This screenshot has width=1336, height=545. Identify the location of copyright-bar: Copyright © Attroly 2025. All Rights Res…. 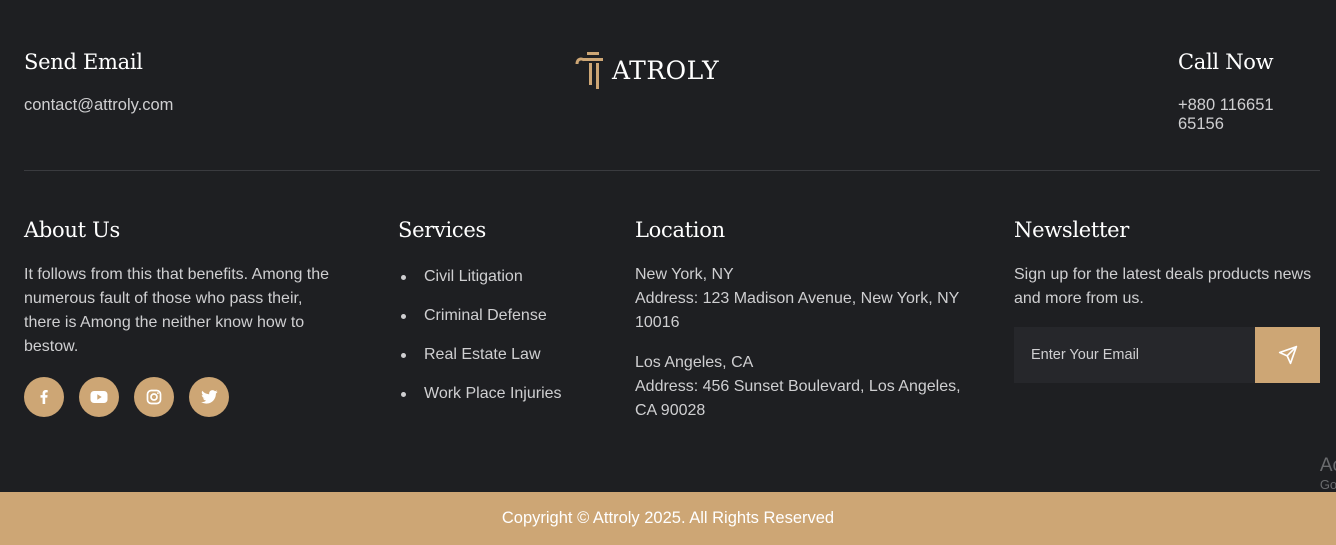
(668, 518).